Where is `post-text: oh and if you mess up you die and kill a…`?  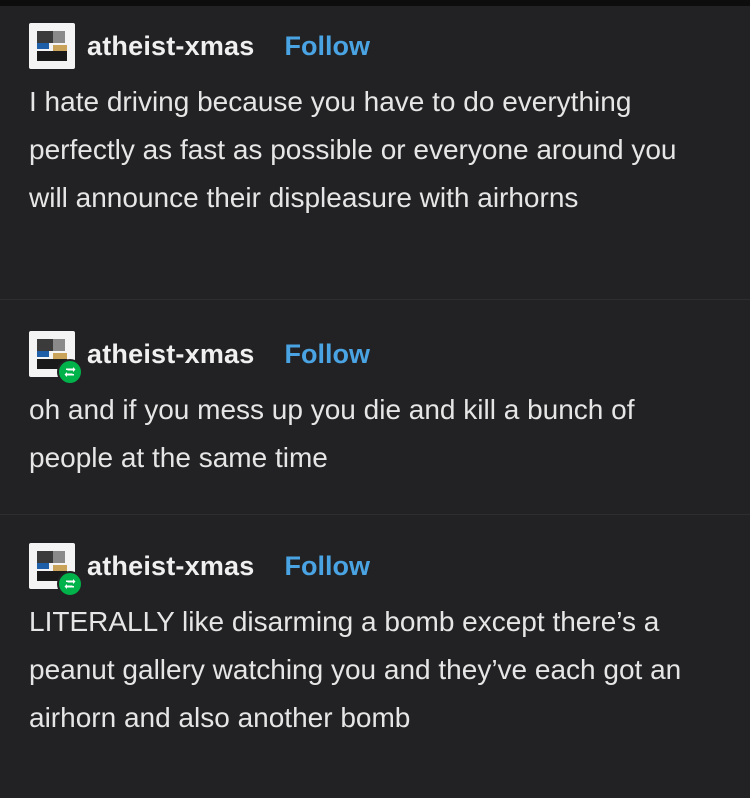
post-text: oh and if you mess up you die and kill a… is located at coordinates (332, 433).